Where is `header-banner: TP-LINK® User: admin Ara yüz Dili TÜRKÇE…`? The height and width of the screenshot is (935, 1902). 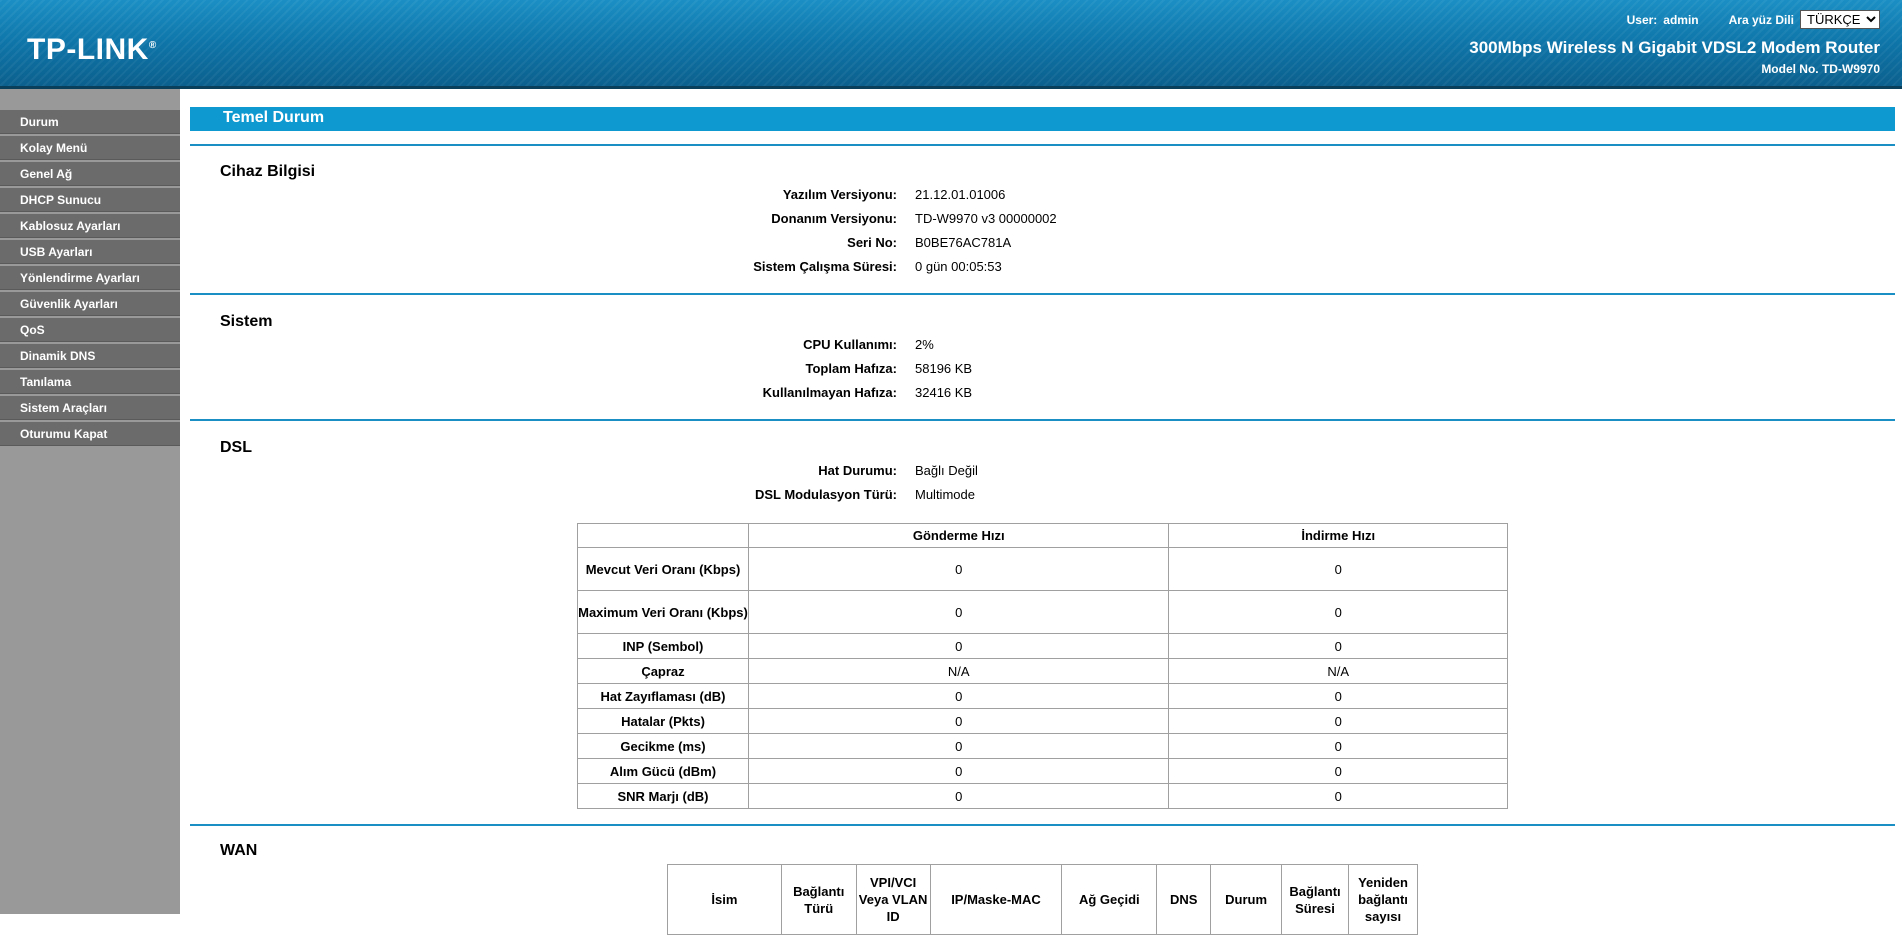
header-banner: TP-LINK® User: admin Ara yüz Dili TÜRKÇE… is located at coordinates (951, 44).